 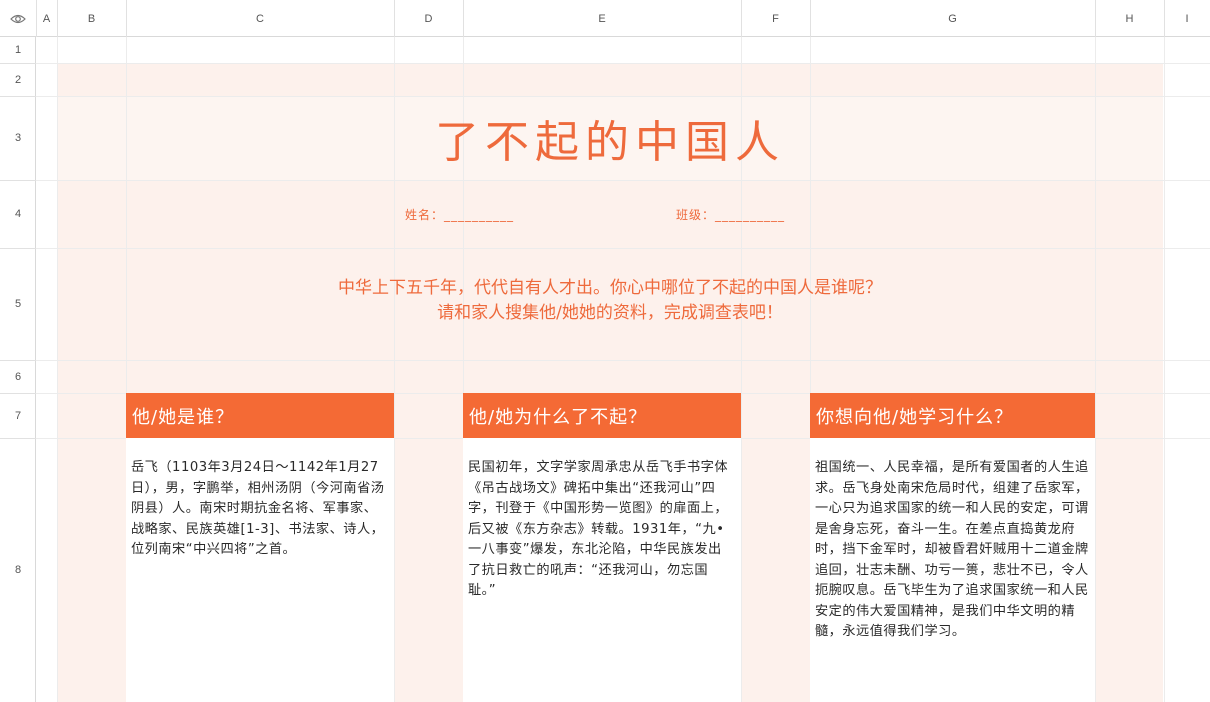 I want to click on row-header-7: 7, so click(x=18, y=416).